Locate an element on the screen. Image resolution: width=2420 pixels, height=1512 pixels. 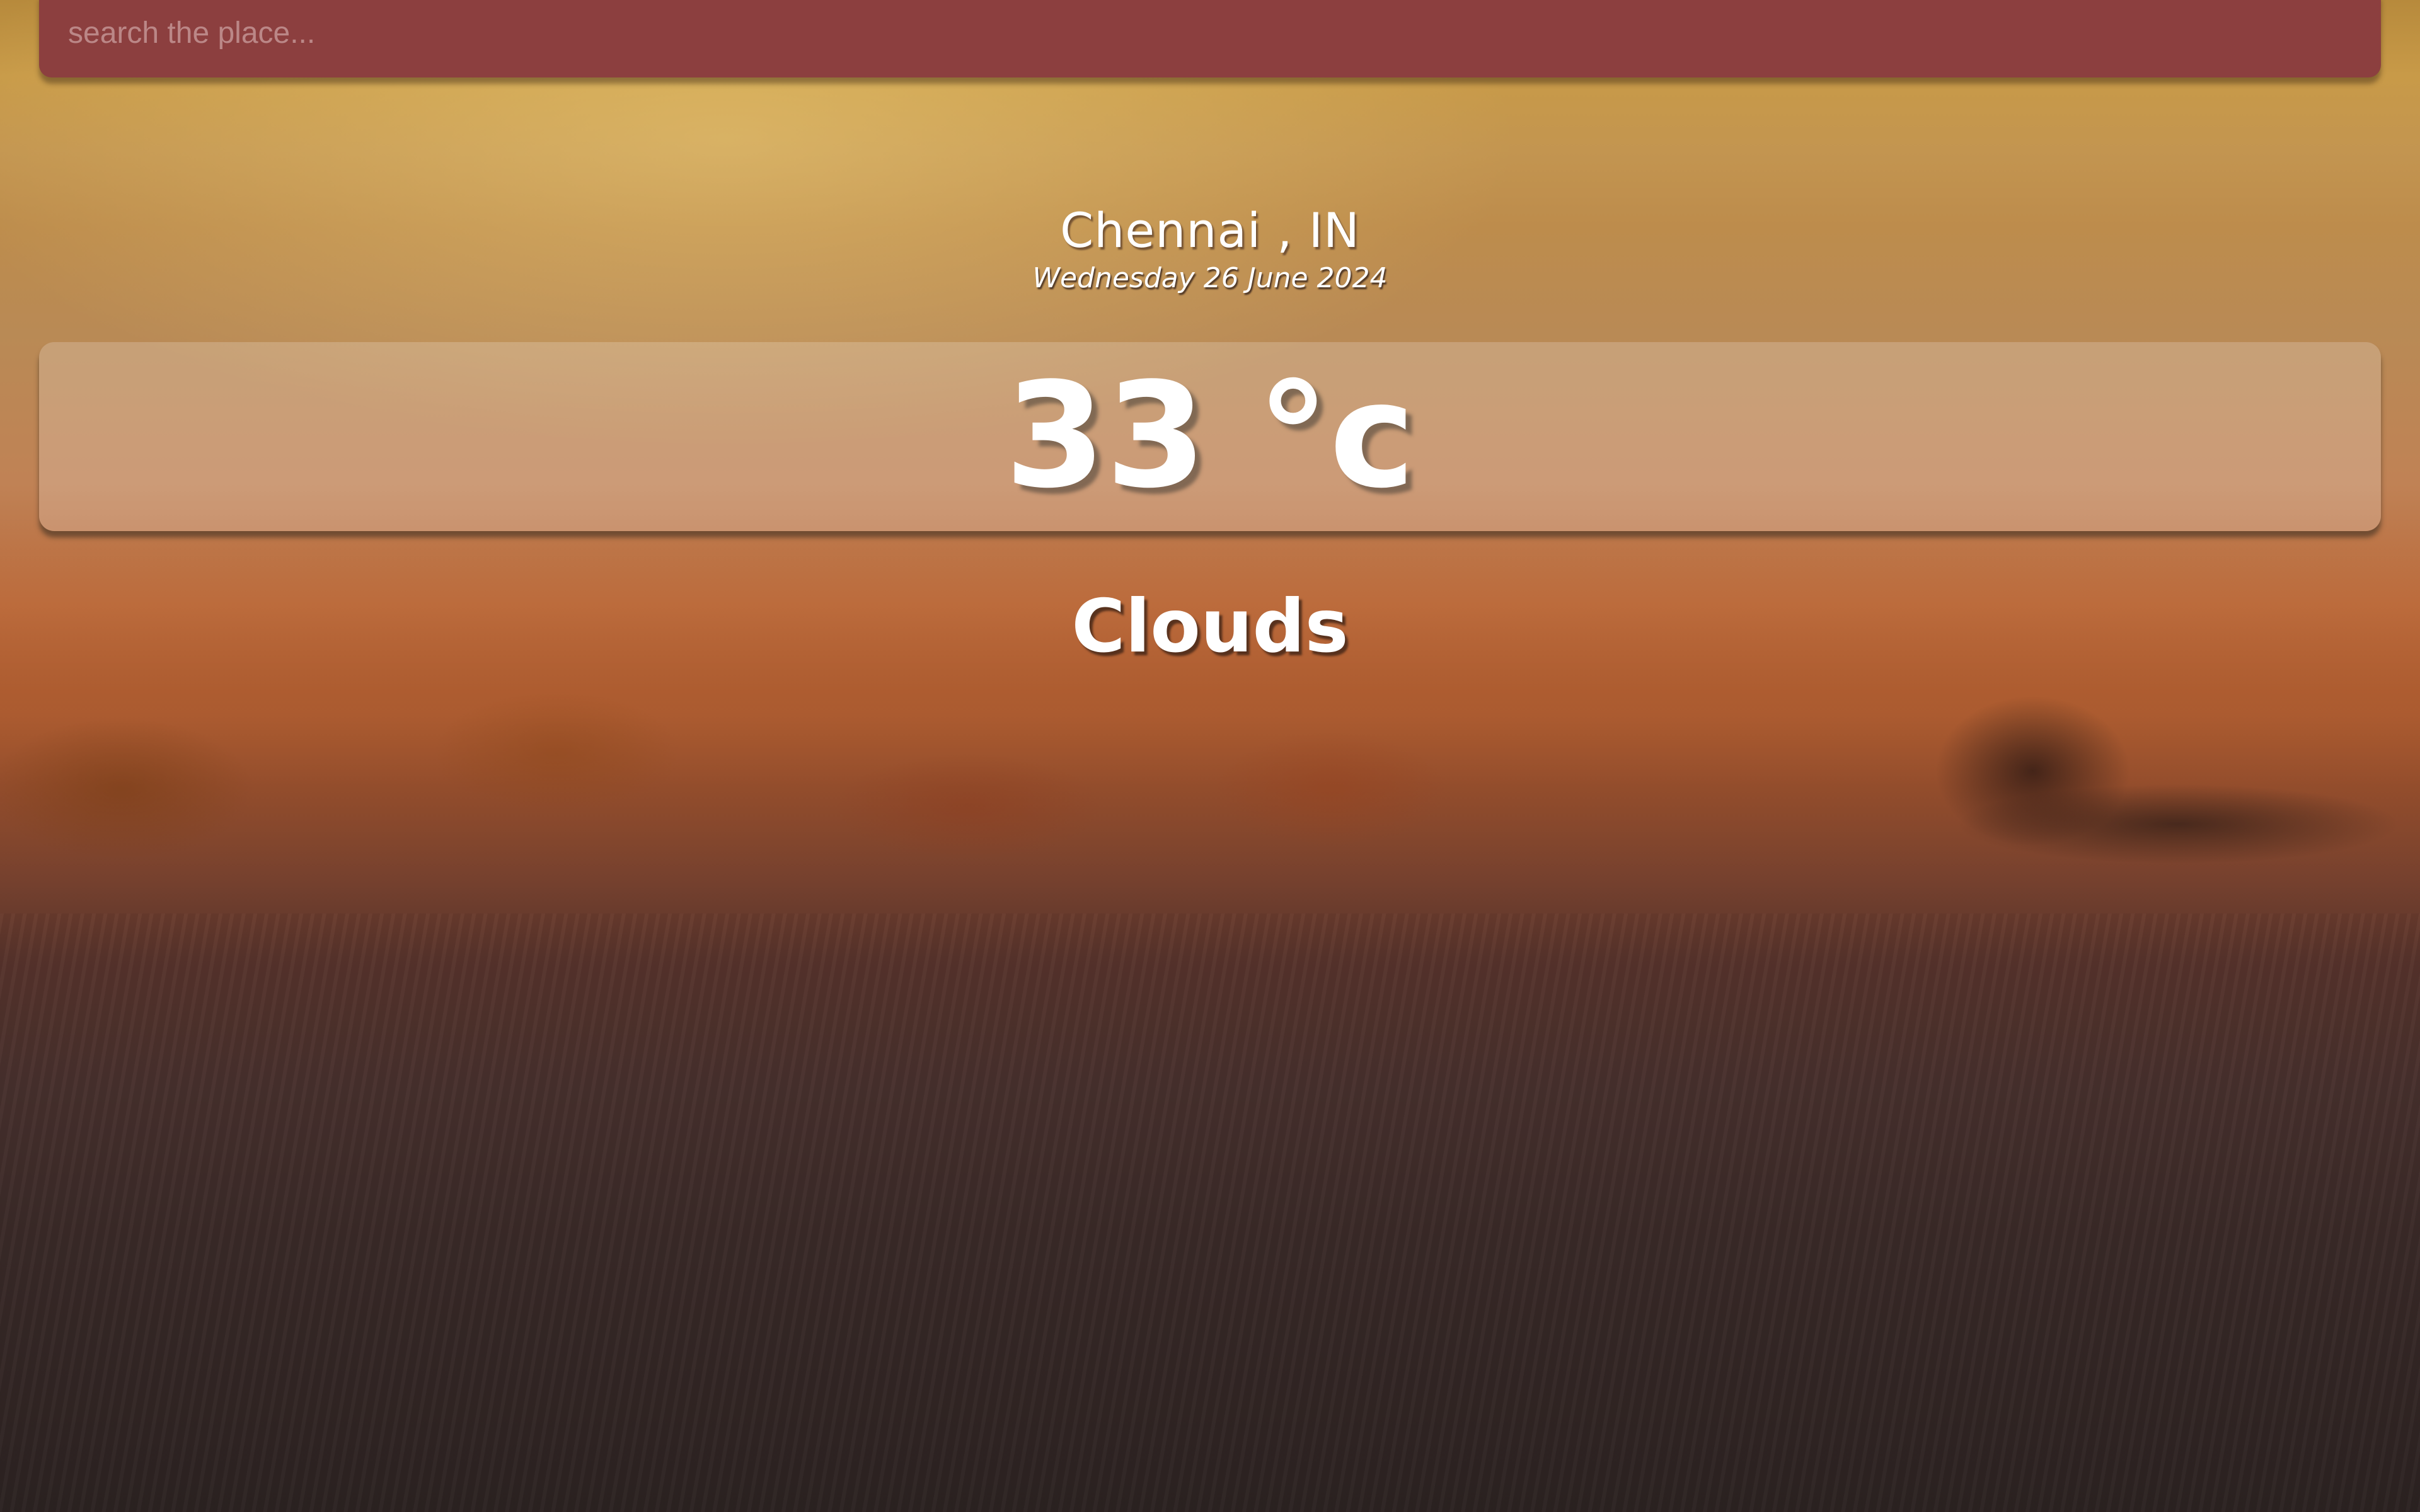
temperature-value: 33 °c is located at coordinates (1210, 436).